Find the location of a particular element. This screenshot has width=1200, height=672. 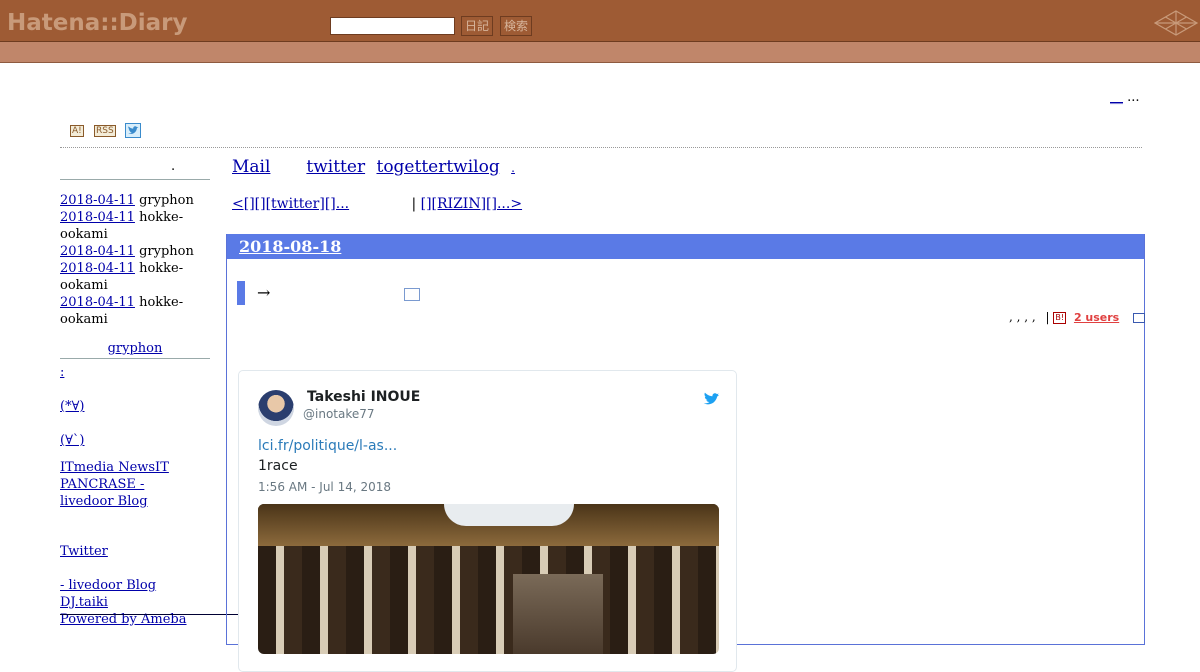

sidebar-link: Twitter is located at coordinates (118, 551).